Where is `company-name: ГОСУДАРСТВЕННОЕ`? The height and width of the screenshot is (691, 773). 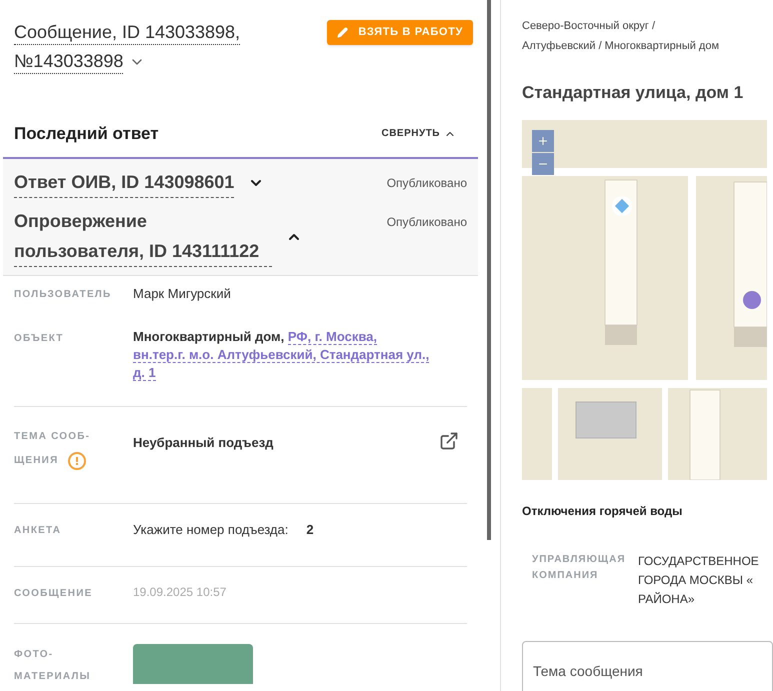
company-name: ГОСУДАРСТВЕННОЕ is located at coordinates (698, 561).